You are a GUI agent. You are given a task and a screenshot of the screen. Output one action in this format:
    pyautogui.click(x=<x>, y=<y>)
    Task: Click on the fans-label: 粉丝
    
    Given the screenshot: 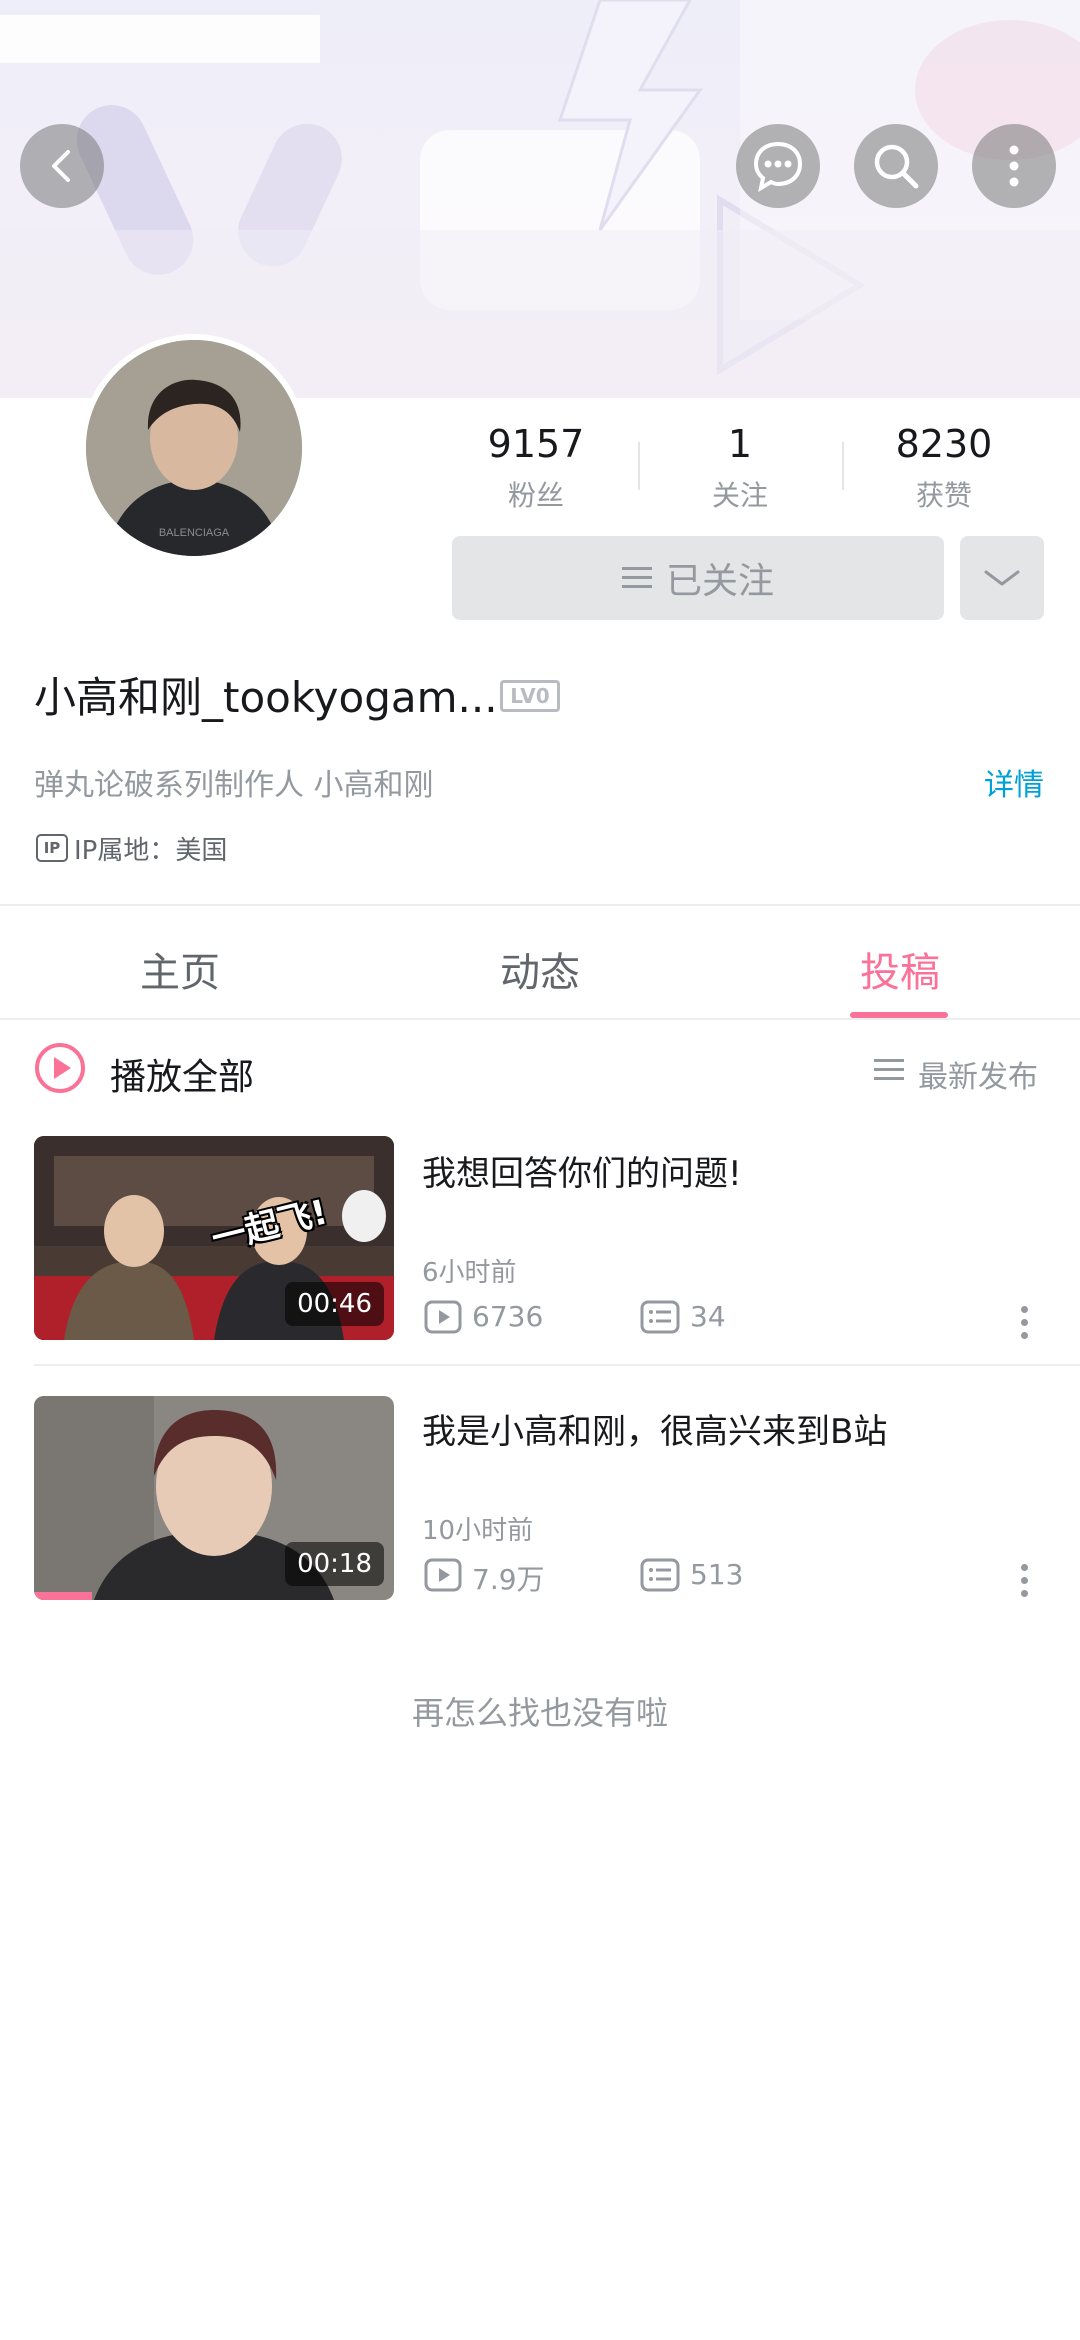 What is the action you would take?
    pyautogui.click(x=536, y=494)
    